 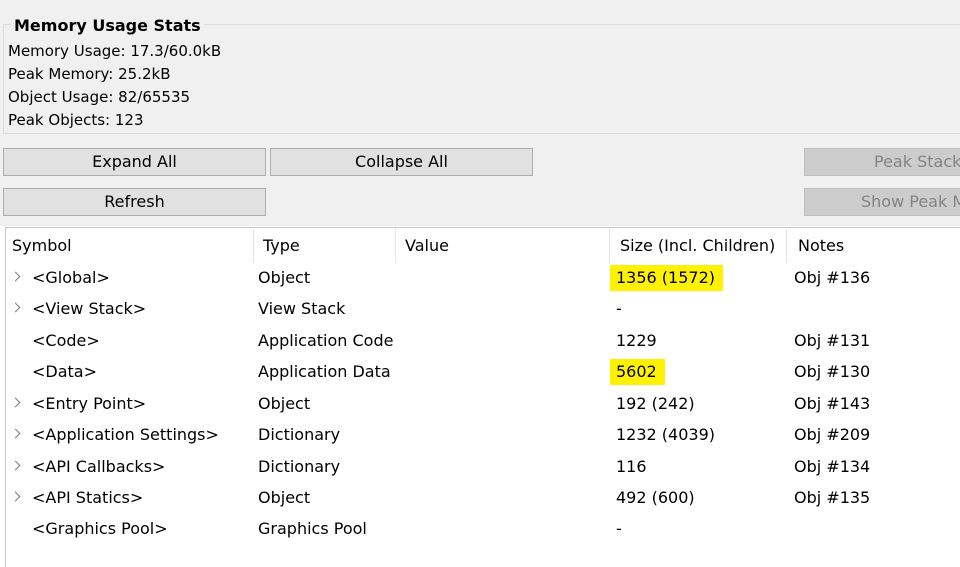 What do you see at coordinates (99, 466) in the screenshot?
I see `symbol-cell: <API Callbacks>` at bounding box center [99, 466].